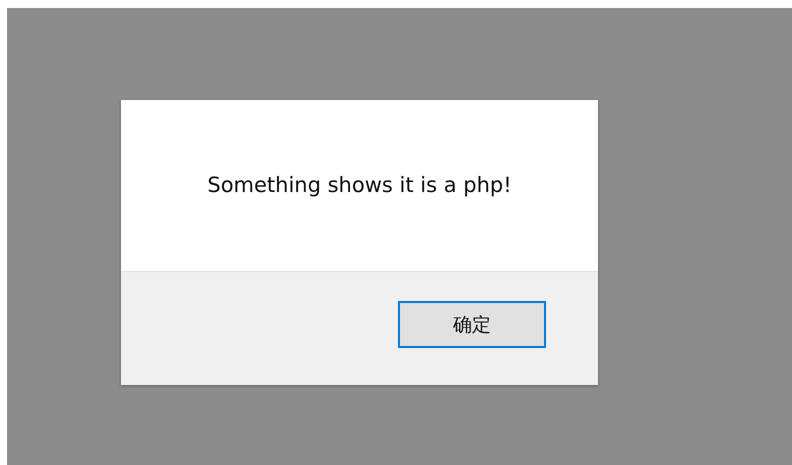 The height and width of the screenshot is (465, 792). I want to click on alert-message: Something shows it is a php!, so click(359, 185).